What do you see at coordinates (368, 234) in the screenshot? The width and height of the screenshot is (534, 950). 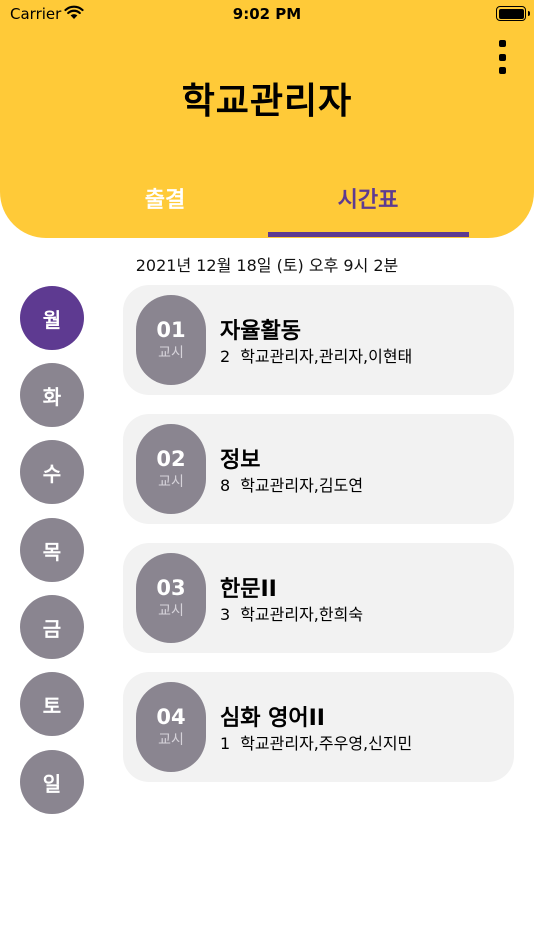 I see `active-tab-indicator` at bounding box center [368, 234].